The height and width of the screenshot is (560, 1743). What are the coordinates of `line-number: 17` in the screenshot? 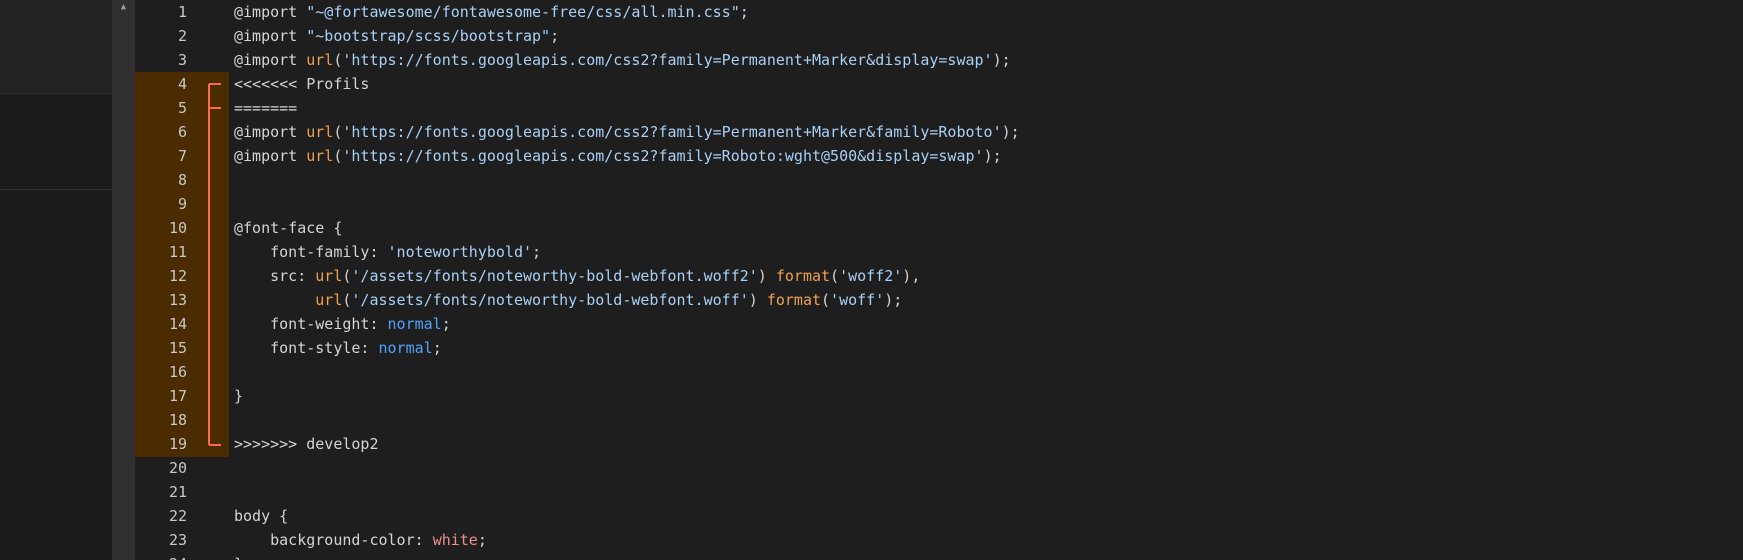 It's located at (177, 396).